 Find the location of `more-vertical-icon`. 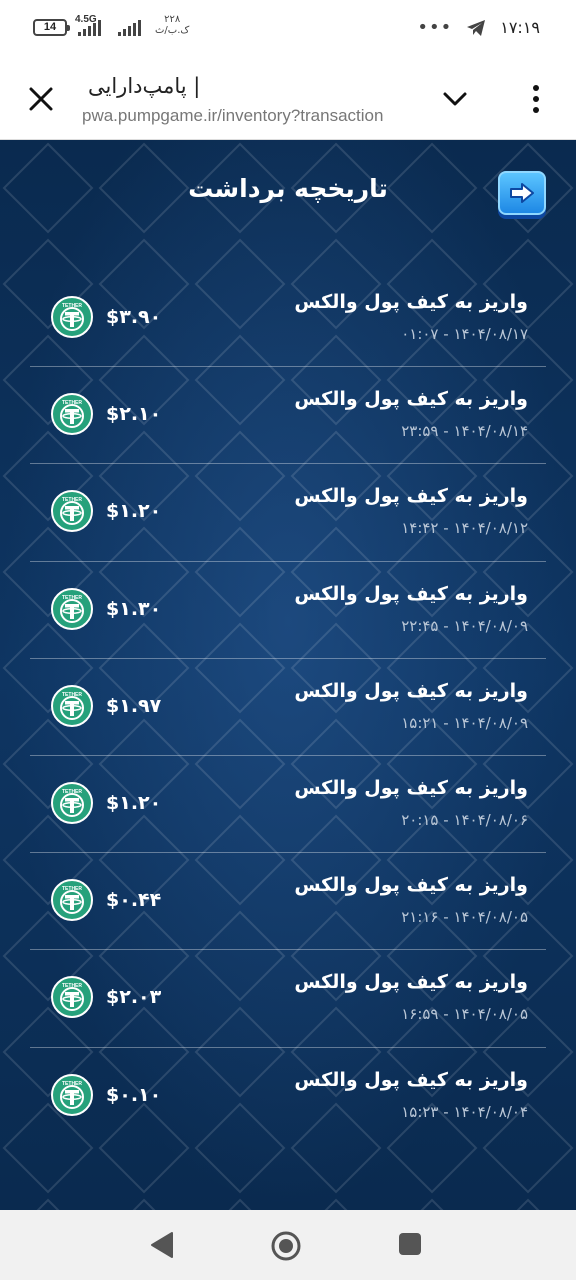

more-vertical-icon is located at coordinates (536, 99).